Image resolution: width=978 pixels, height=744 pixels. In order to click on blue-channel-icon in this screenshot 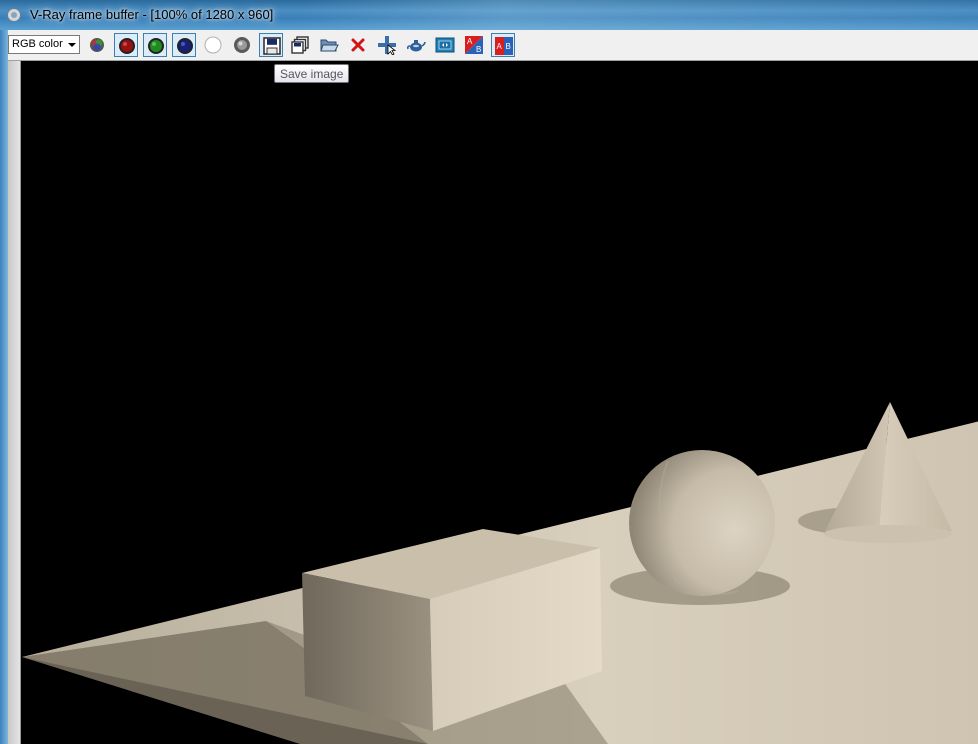, I will do `click(185, 46)`.